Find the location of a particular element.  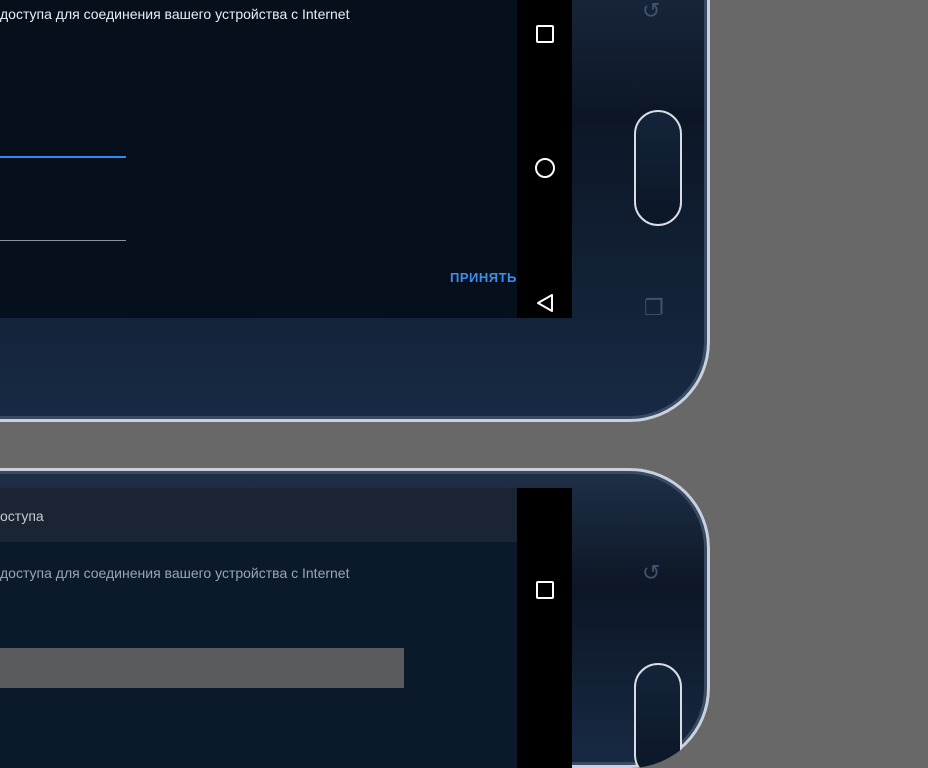

recent-apps-button-bottom is located at coordinates (544, 590).